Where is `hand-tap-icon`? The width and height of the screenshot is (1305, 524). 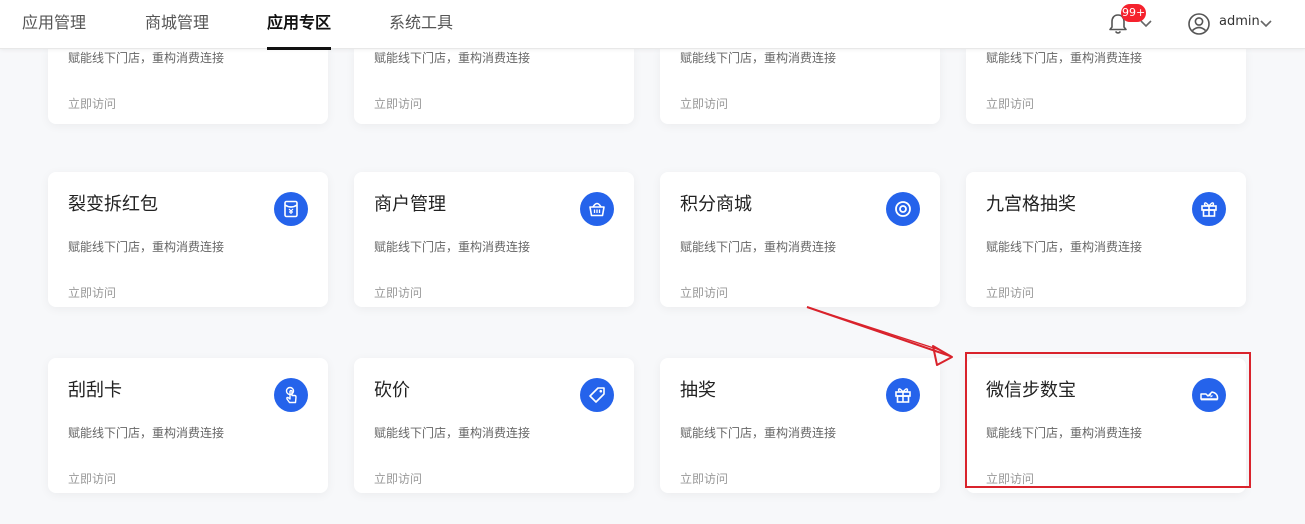
hand-tap-icon is located at coordinates (291, 395).